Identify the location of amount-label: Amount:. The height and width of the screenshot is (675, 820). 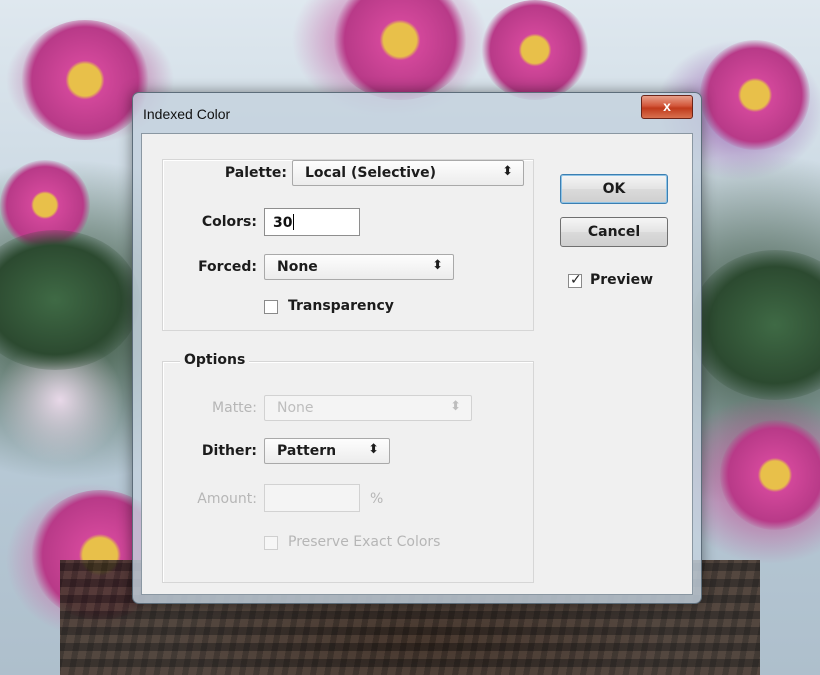
(227, 499).